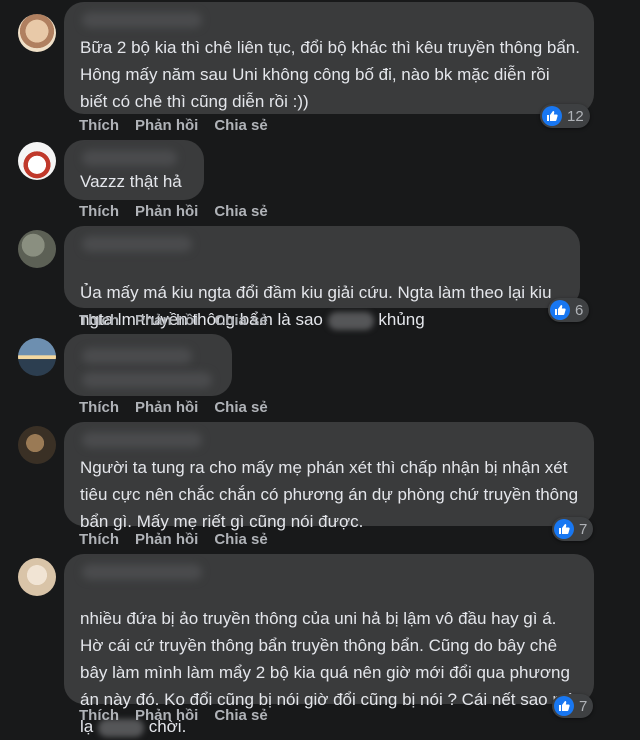  What do you see at coordinates (148, 365) in the screenshot?
I see `comment-bubble` at bounding box center [148, 365].